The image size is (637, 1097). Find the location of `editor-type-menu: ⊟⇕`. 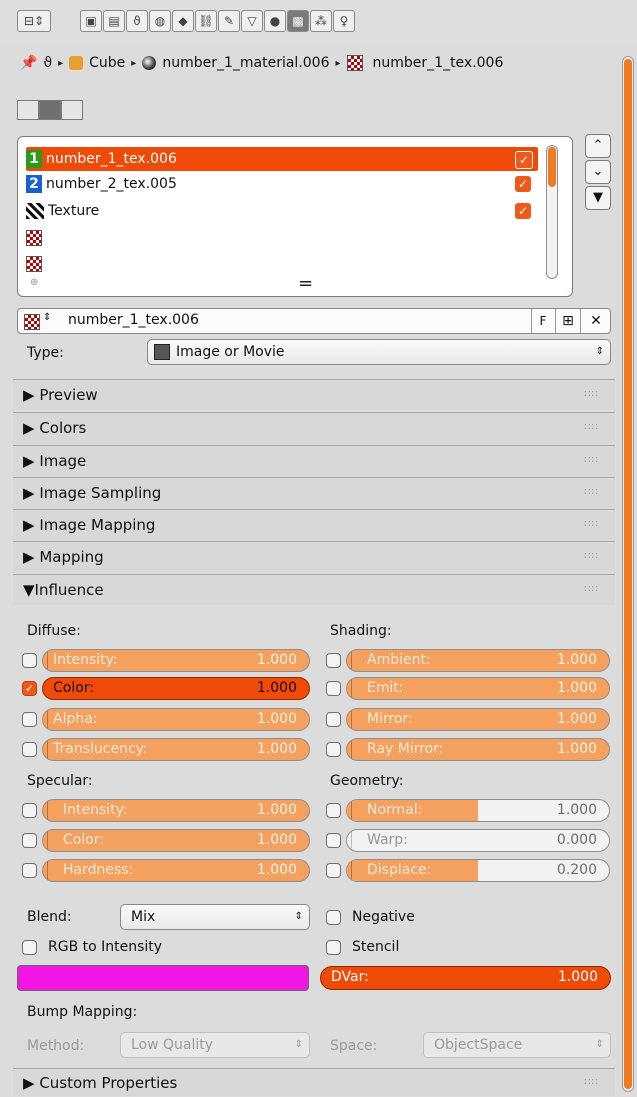

editor-type-menu: ⊟⇕ is located at coordinates (34, 21).